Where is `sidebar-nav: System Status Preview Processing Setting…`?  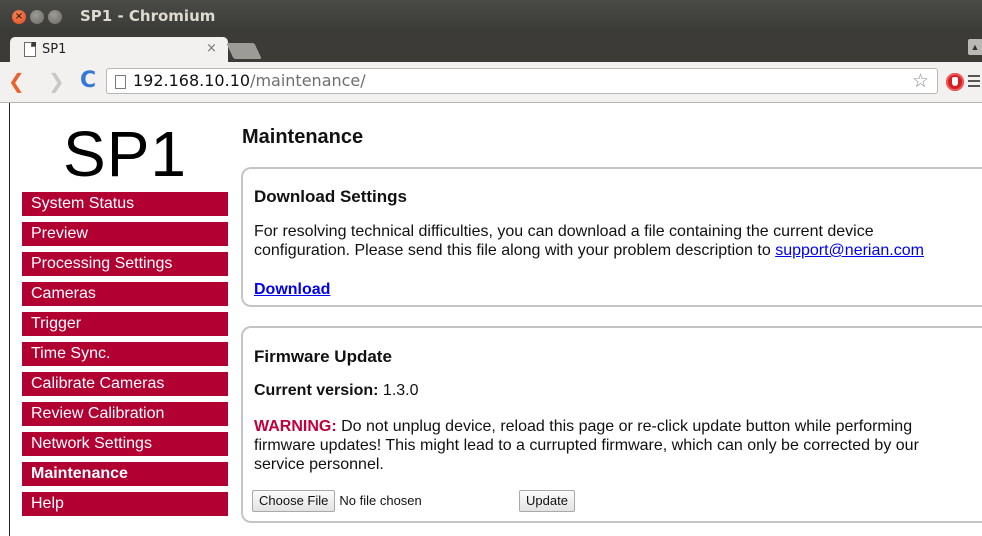 sidebar-nav: System Status Preview Processing Setting… is located at coordinates (125, 357).